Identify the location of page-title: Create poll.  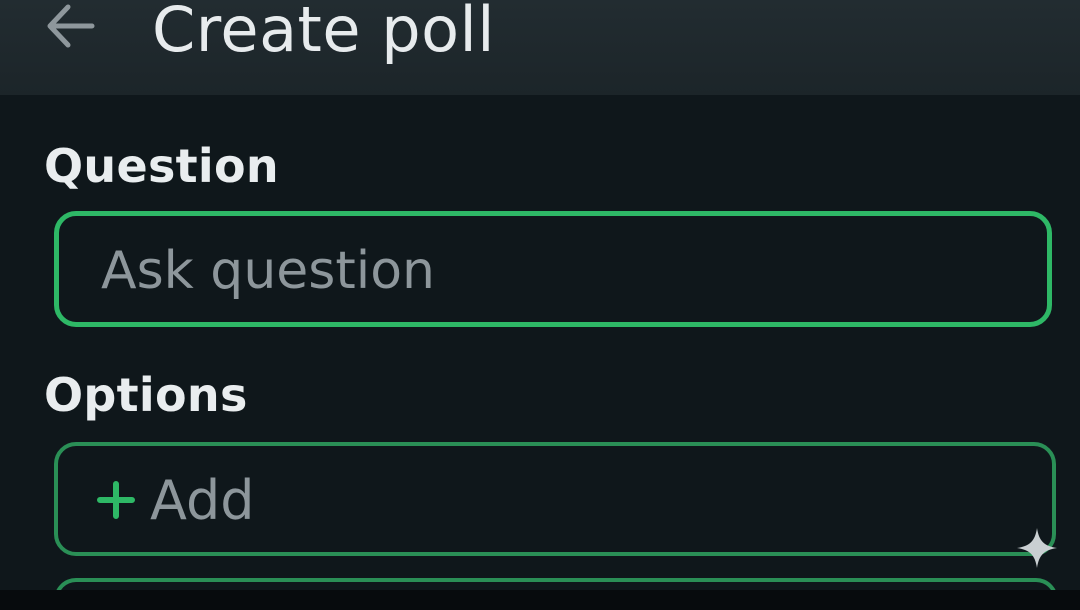
(323, 33).